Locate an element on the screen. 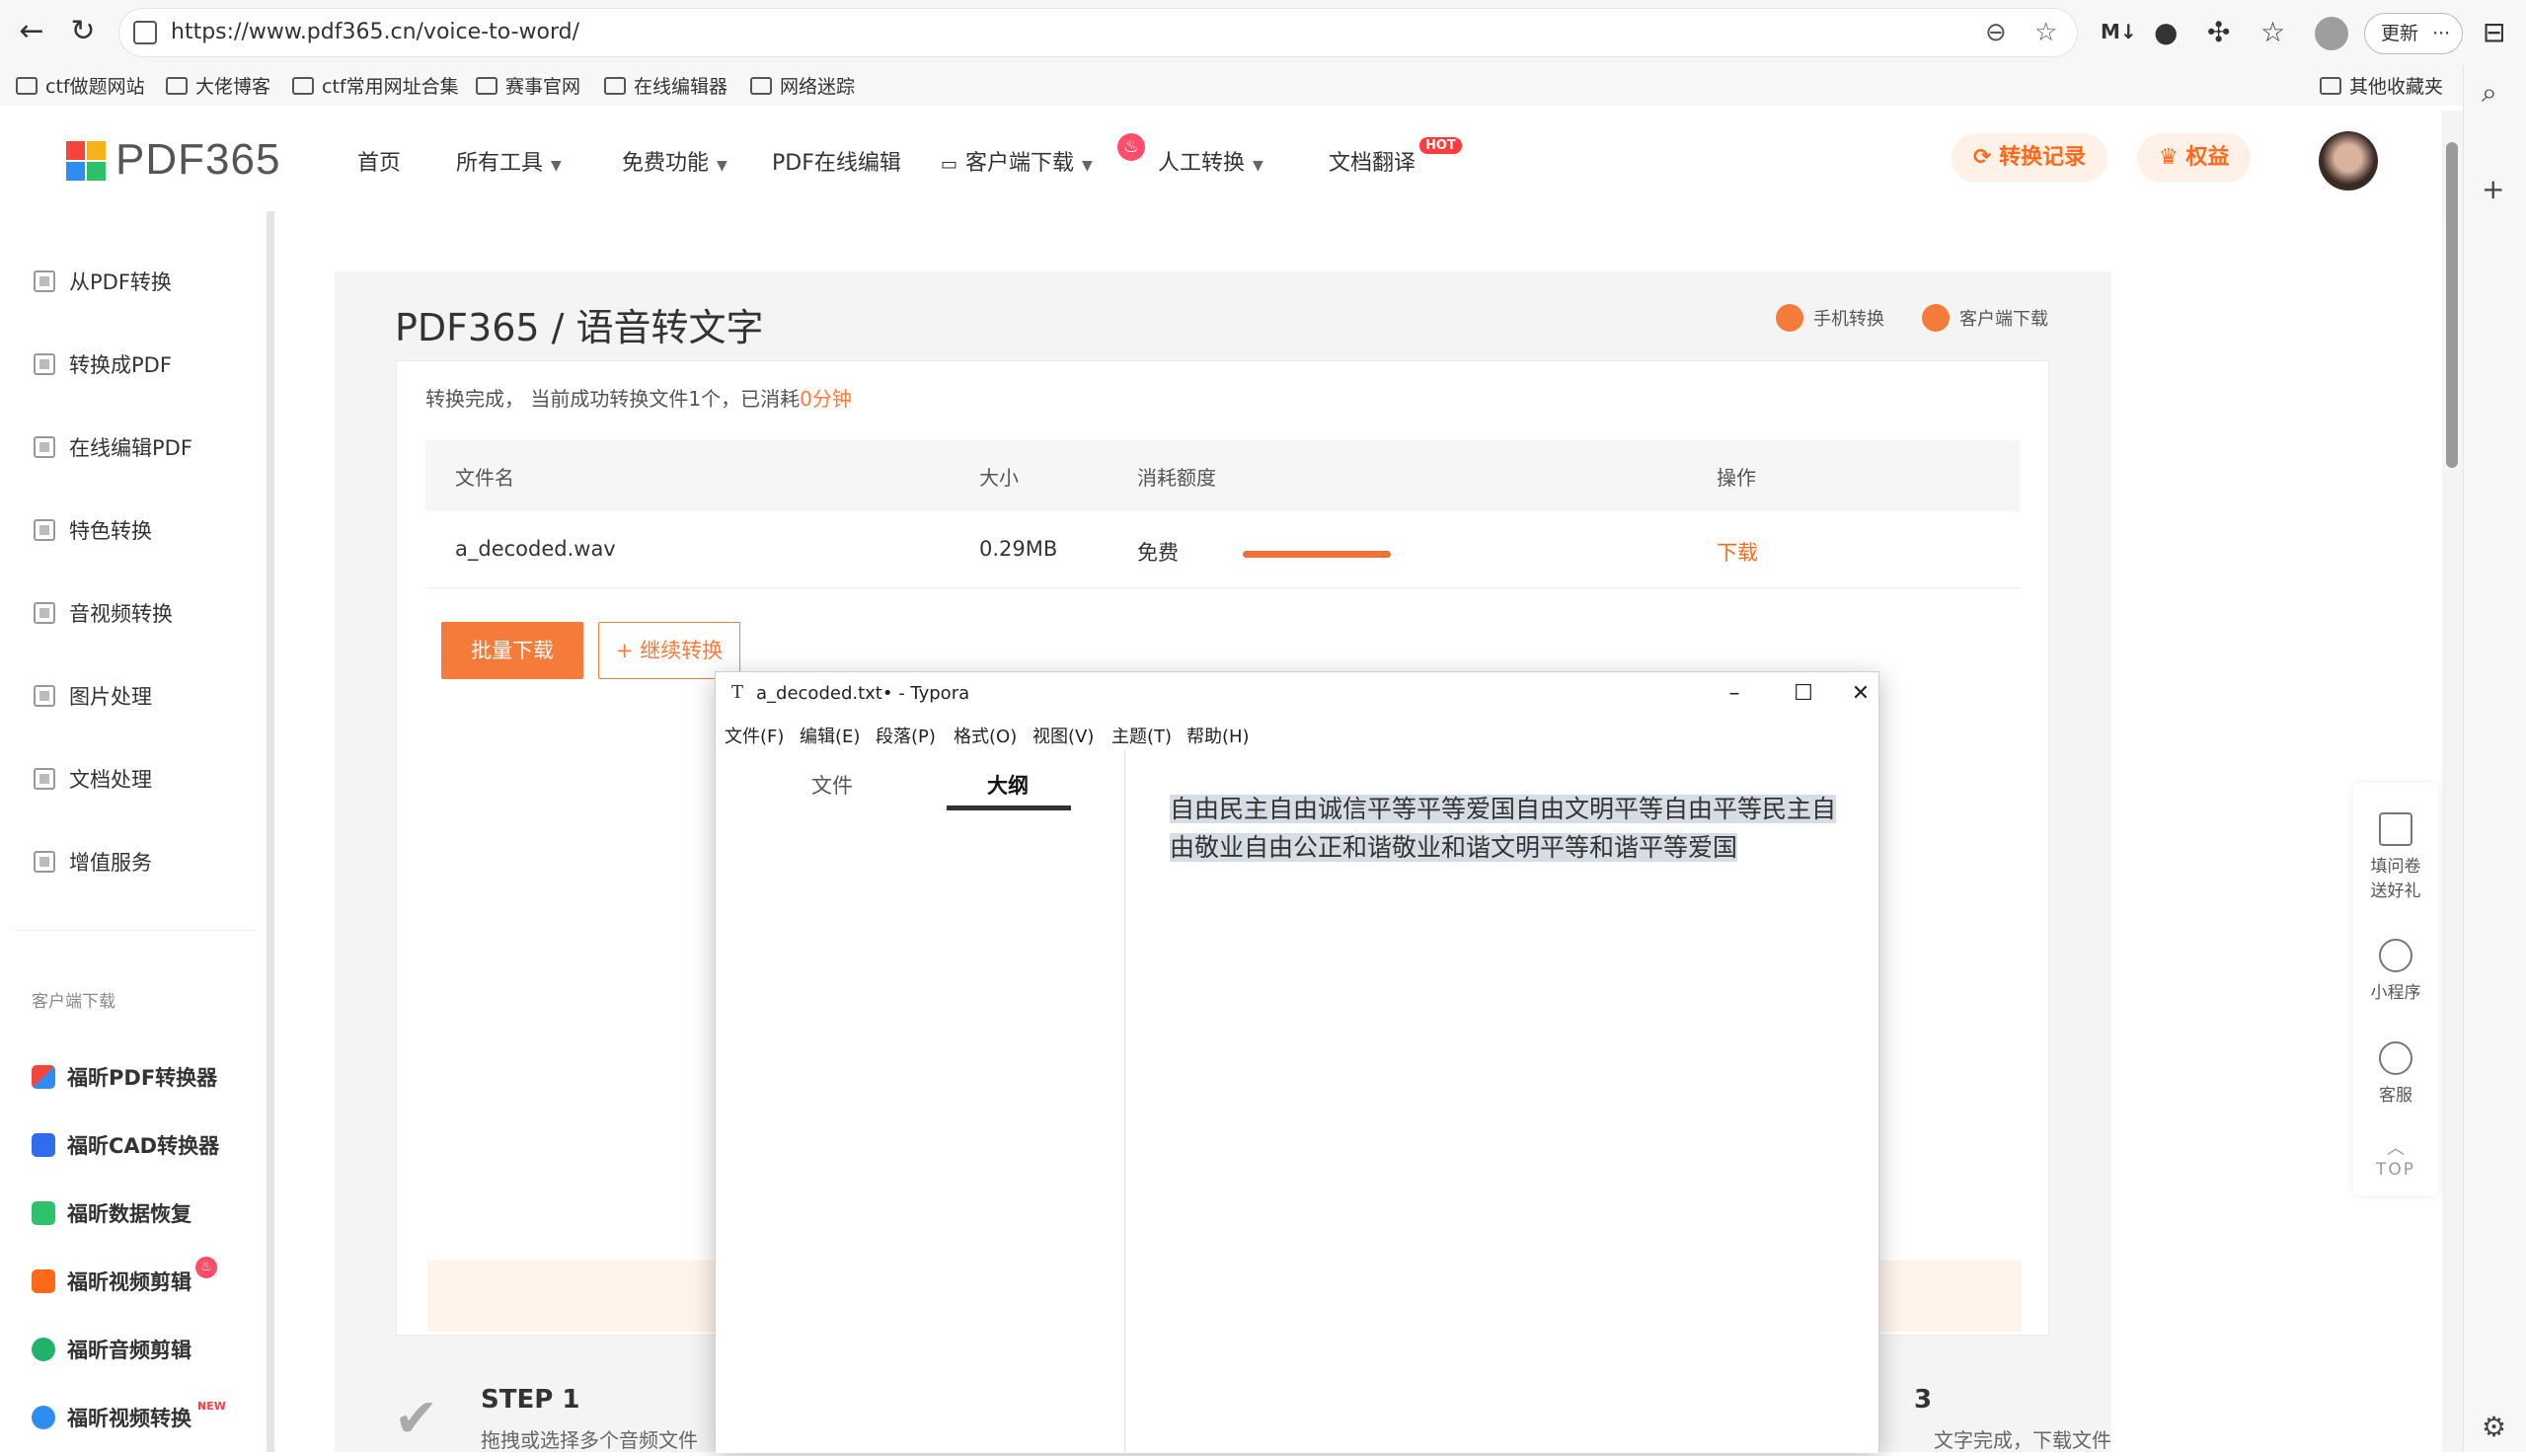 The height and width of the screenshot is (1456, 2526). nav-label: 客户端下载 is located at coordinates (1020, 163).